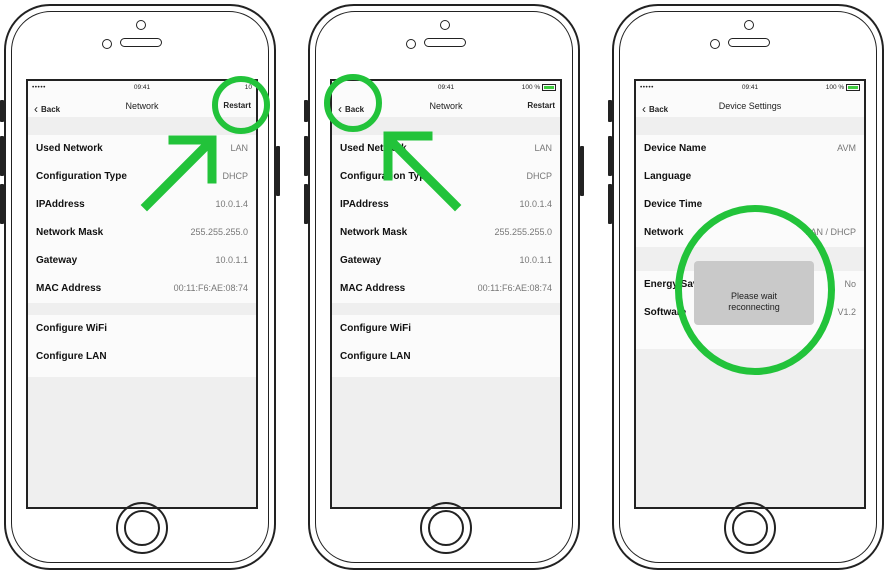  Describe the element at coordinates (750, 88) in the screenshot. I see `status-bar: ••••• 09:41 100 %` at that location.